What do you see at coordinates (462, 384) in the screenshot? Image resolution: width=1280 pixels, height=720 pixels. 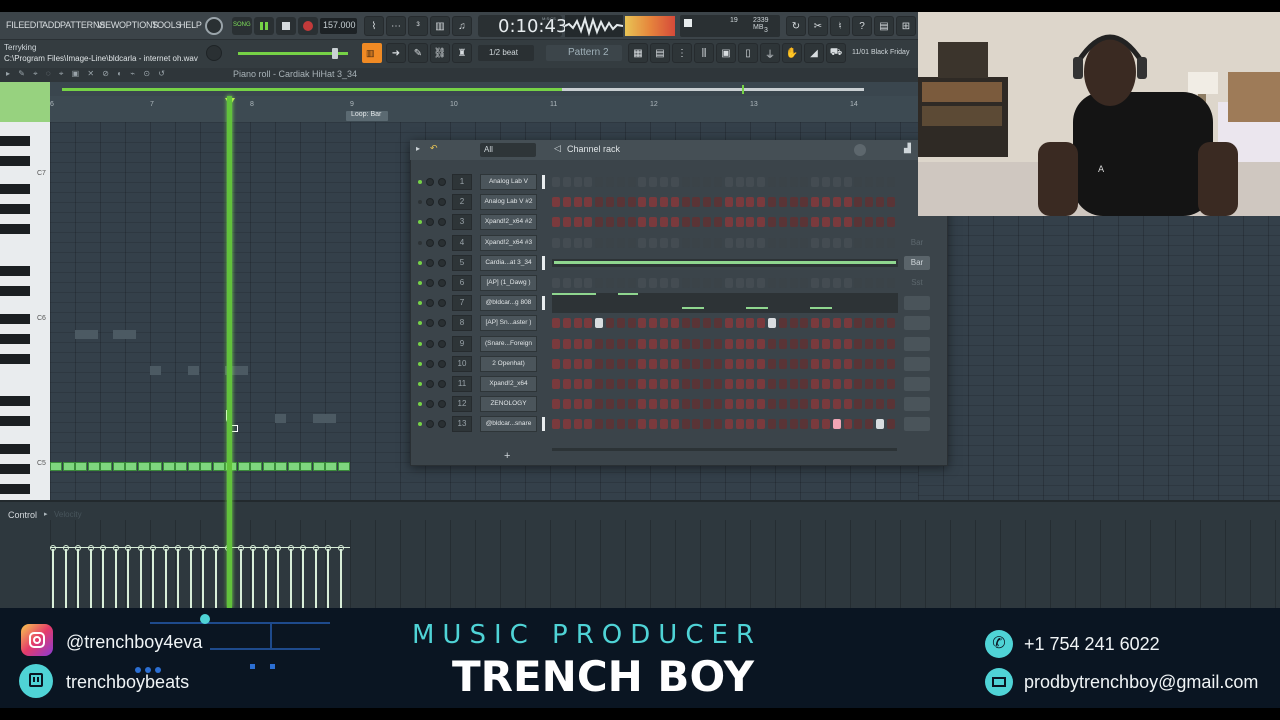 I see `channel-mixer-track: 11` at bounding box center [462, 384].